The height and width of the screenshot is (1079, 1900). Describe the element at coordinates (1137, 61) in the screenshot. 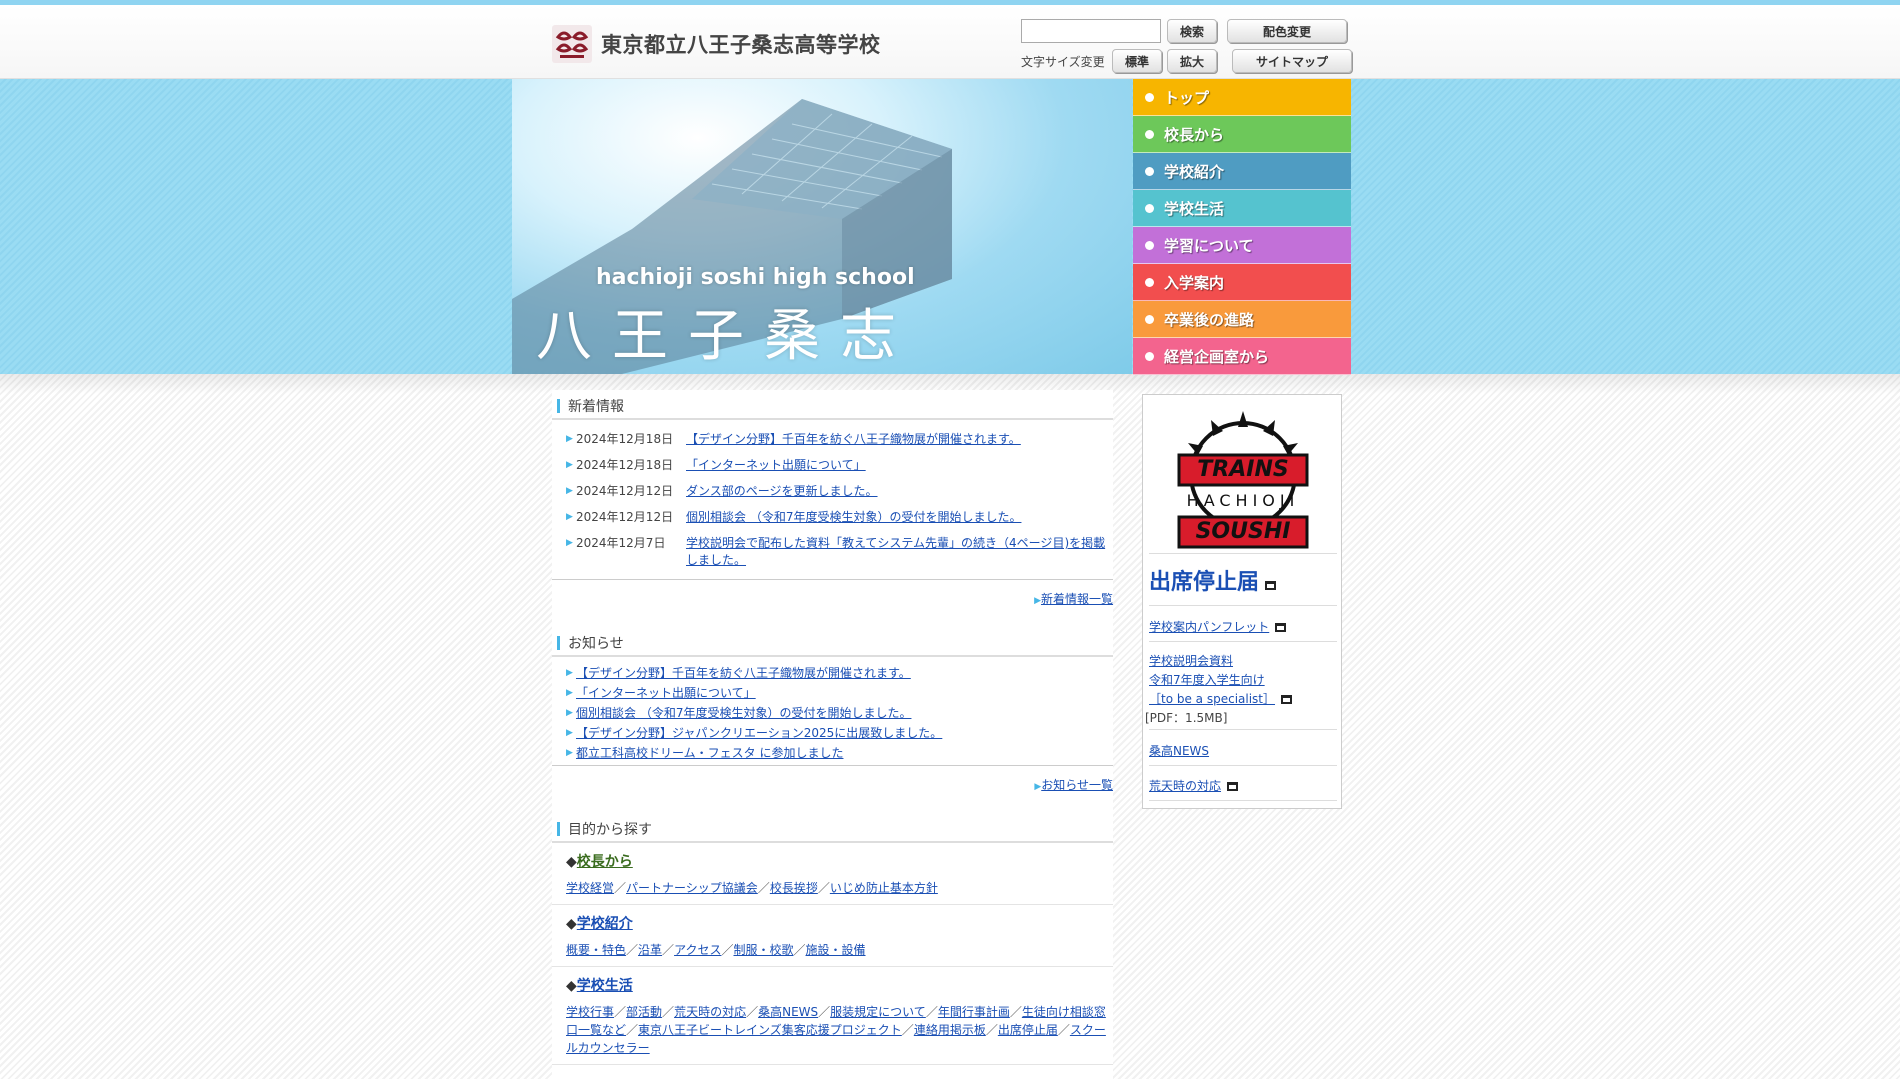

I see `font-normal-button: 標準` at that location.